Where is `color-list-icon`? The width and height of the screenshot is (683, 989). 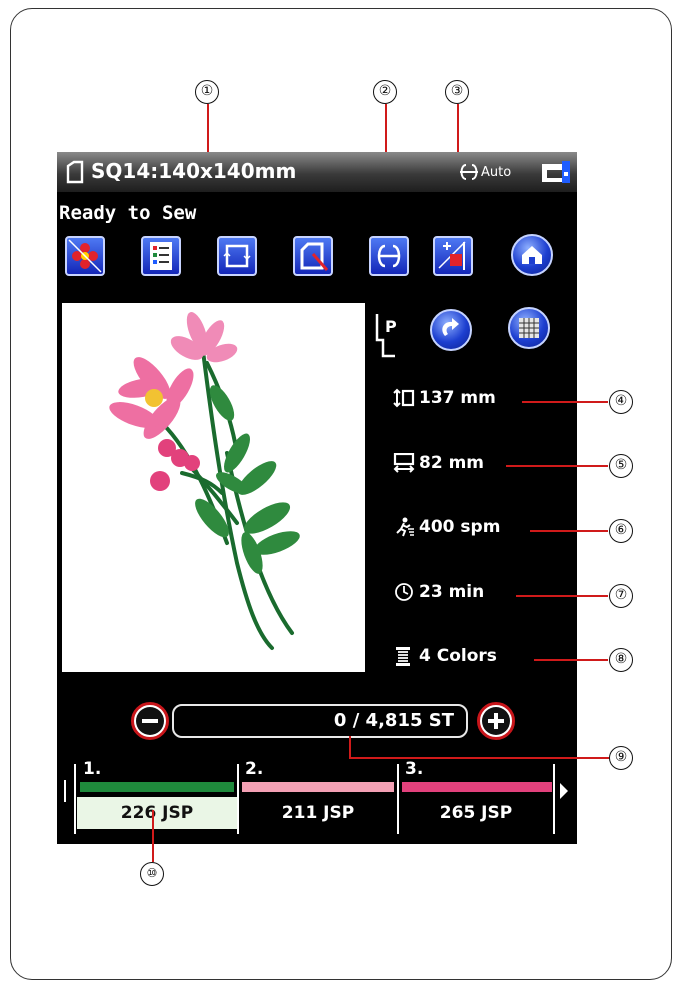 color-list-icon is located at coordinates (161, 256).